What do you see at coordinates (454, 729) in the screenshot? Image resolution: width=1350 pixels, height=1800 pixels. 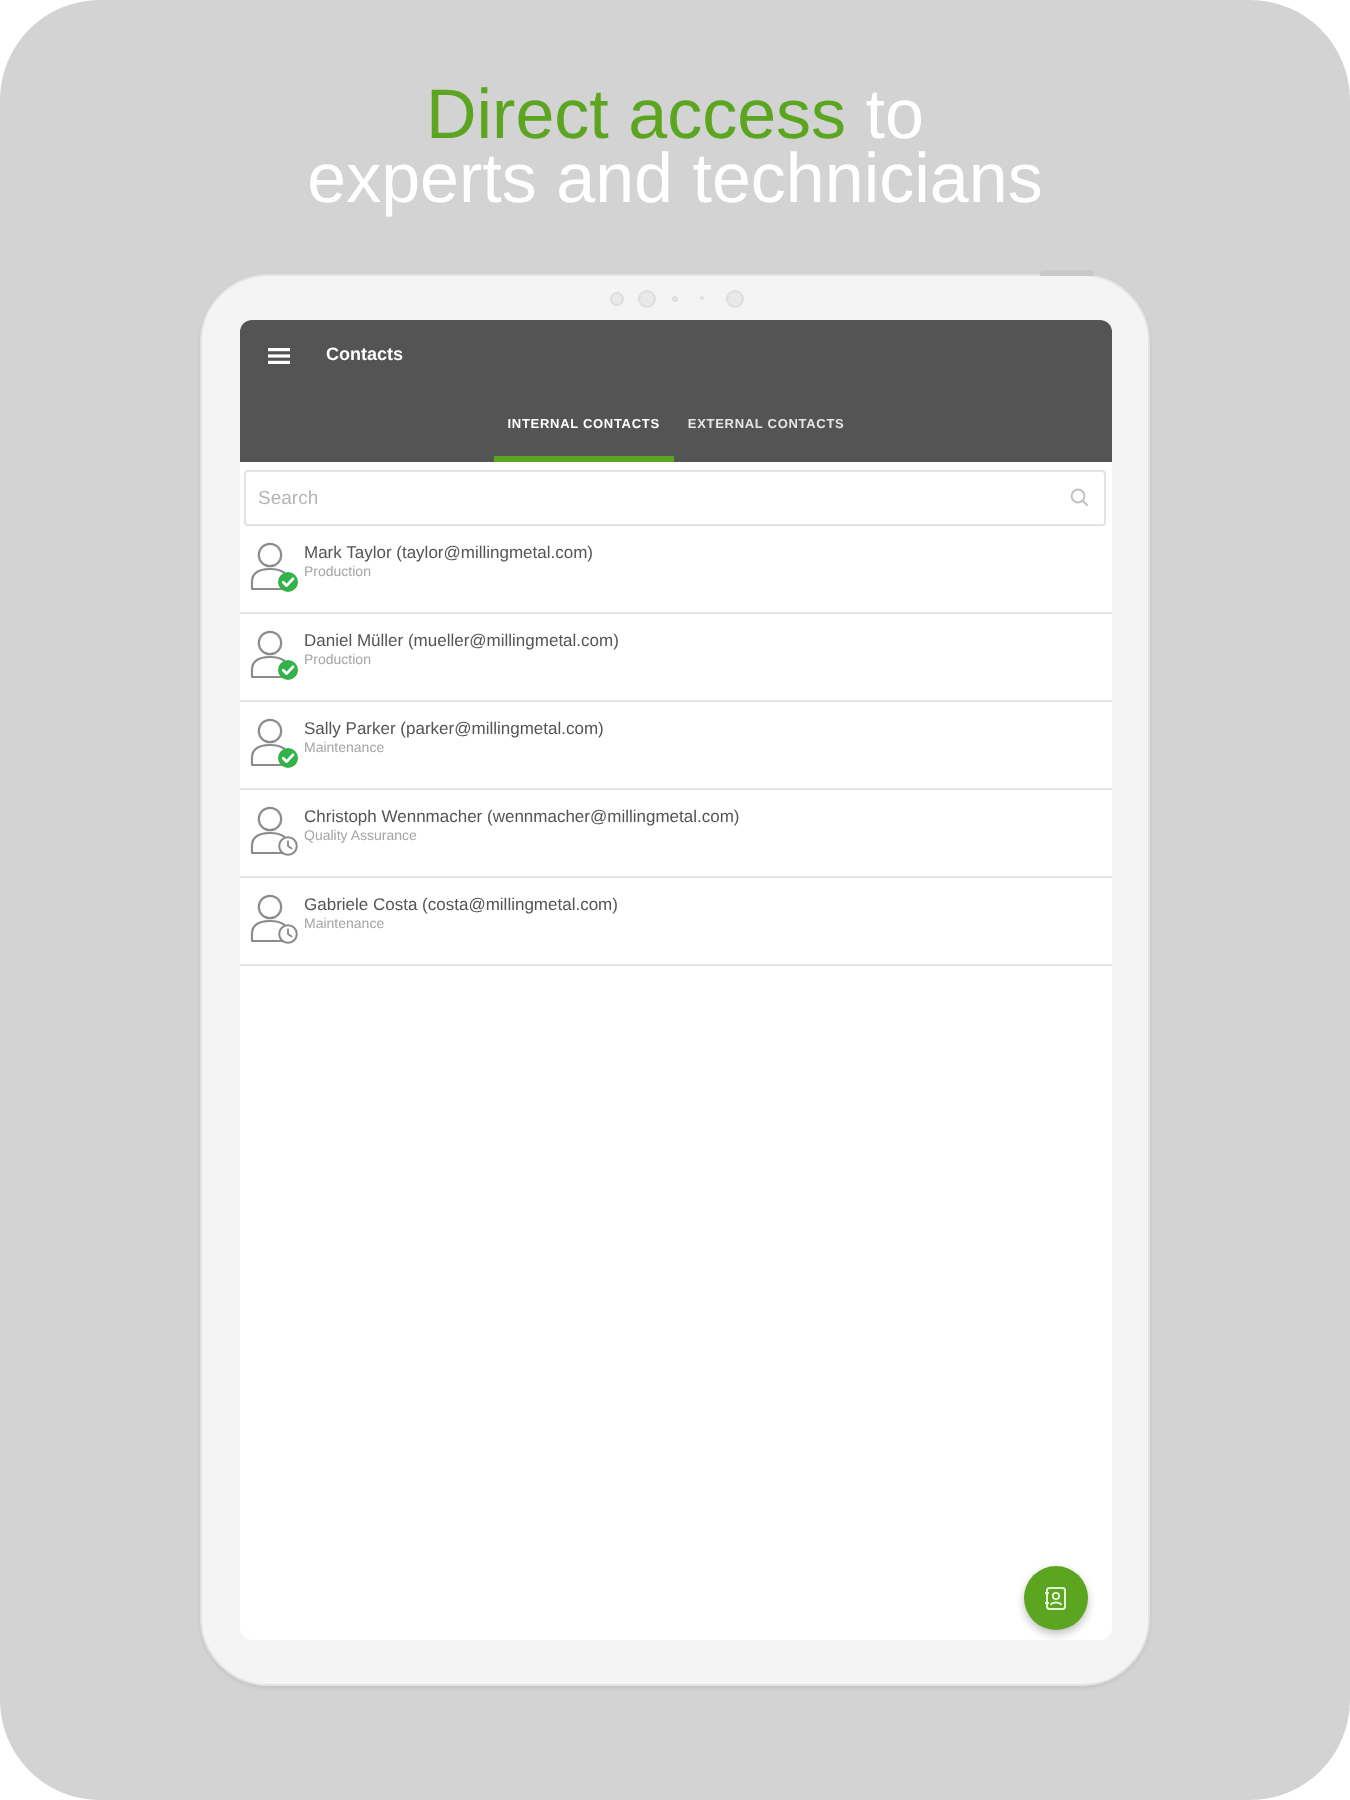 I see `contact-name: Sally Parker (parker@millingmetal.com)` at bounding box center [454, 729].